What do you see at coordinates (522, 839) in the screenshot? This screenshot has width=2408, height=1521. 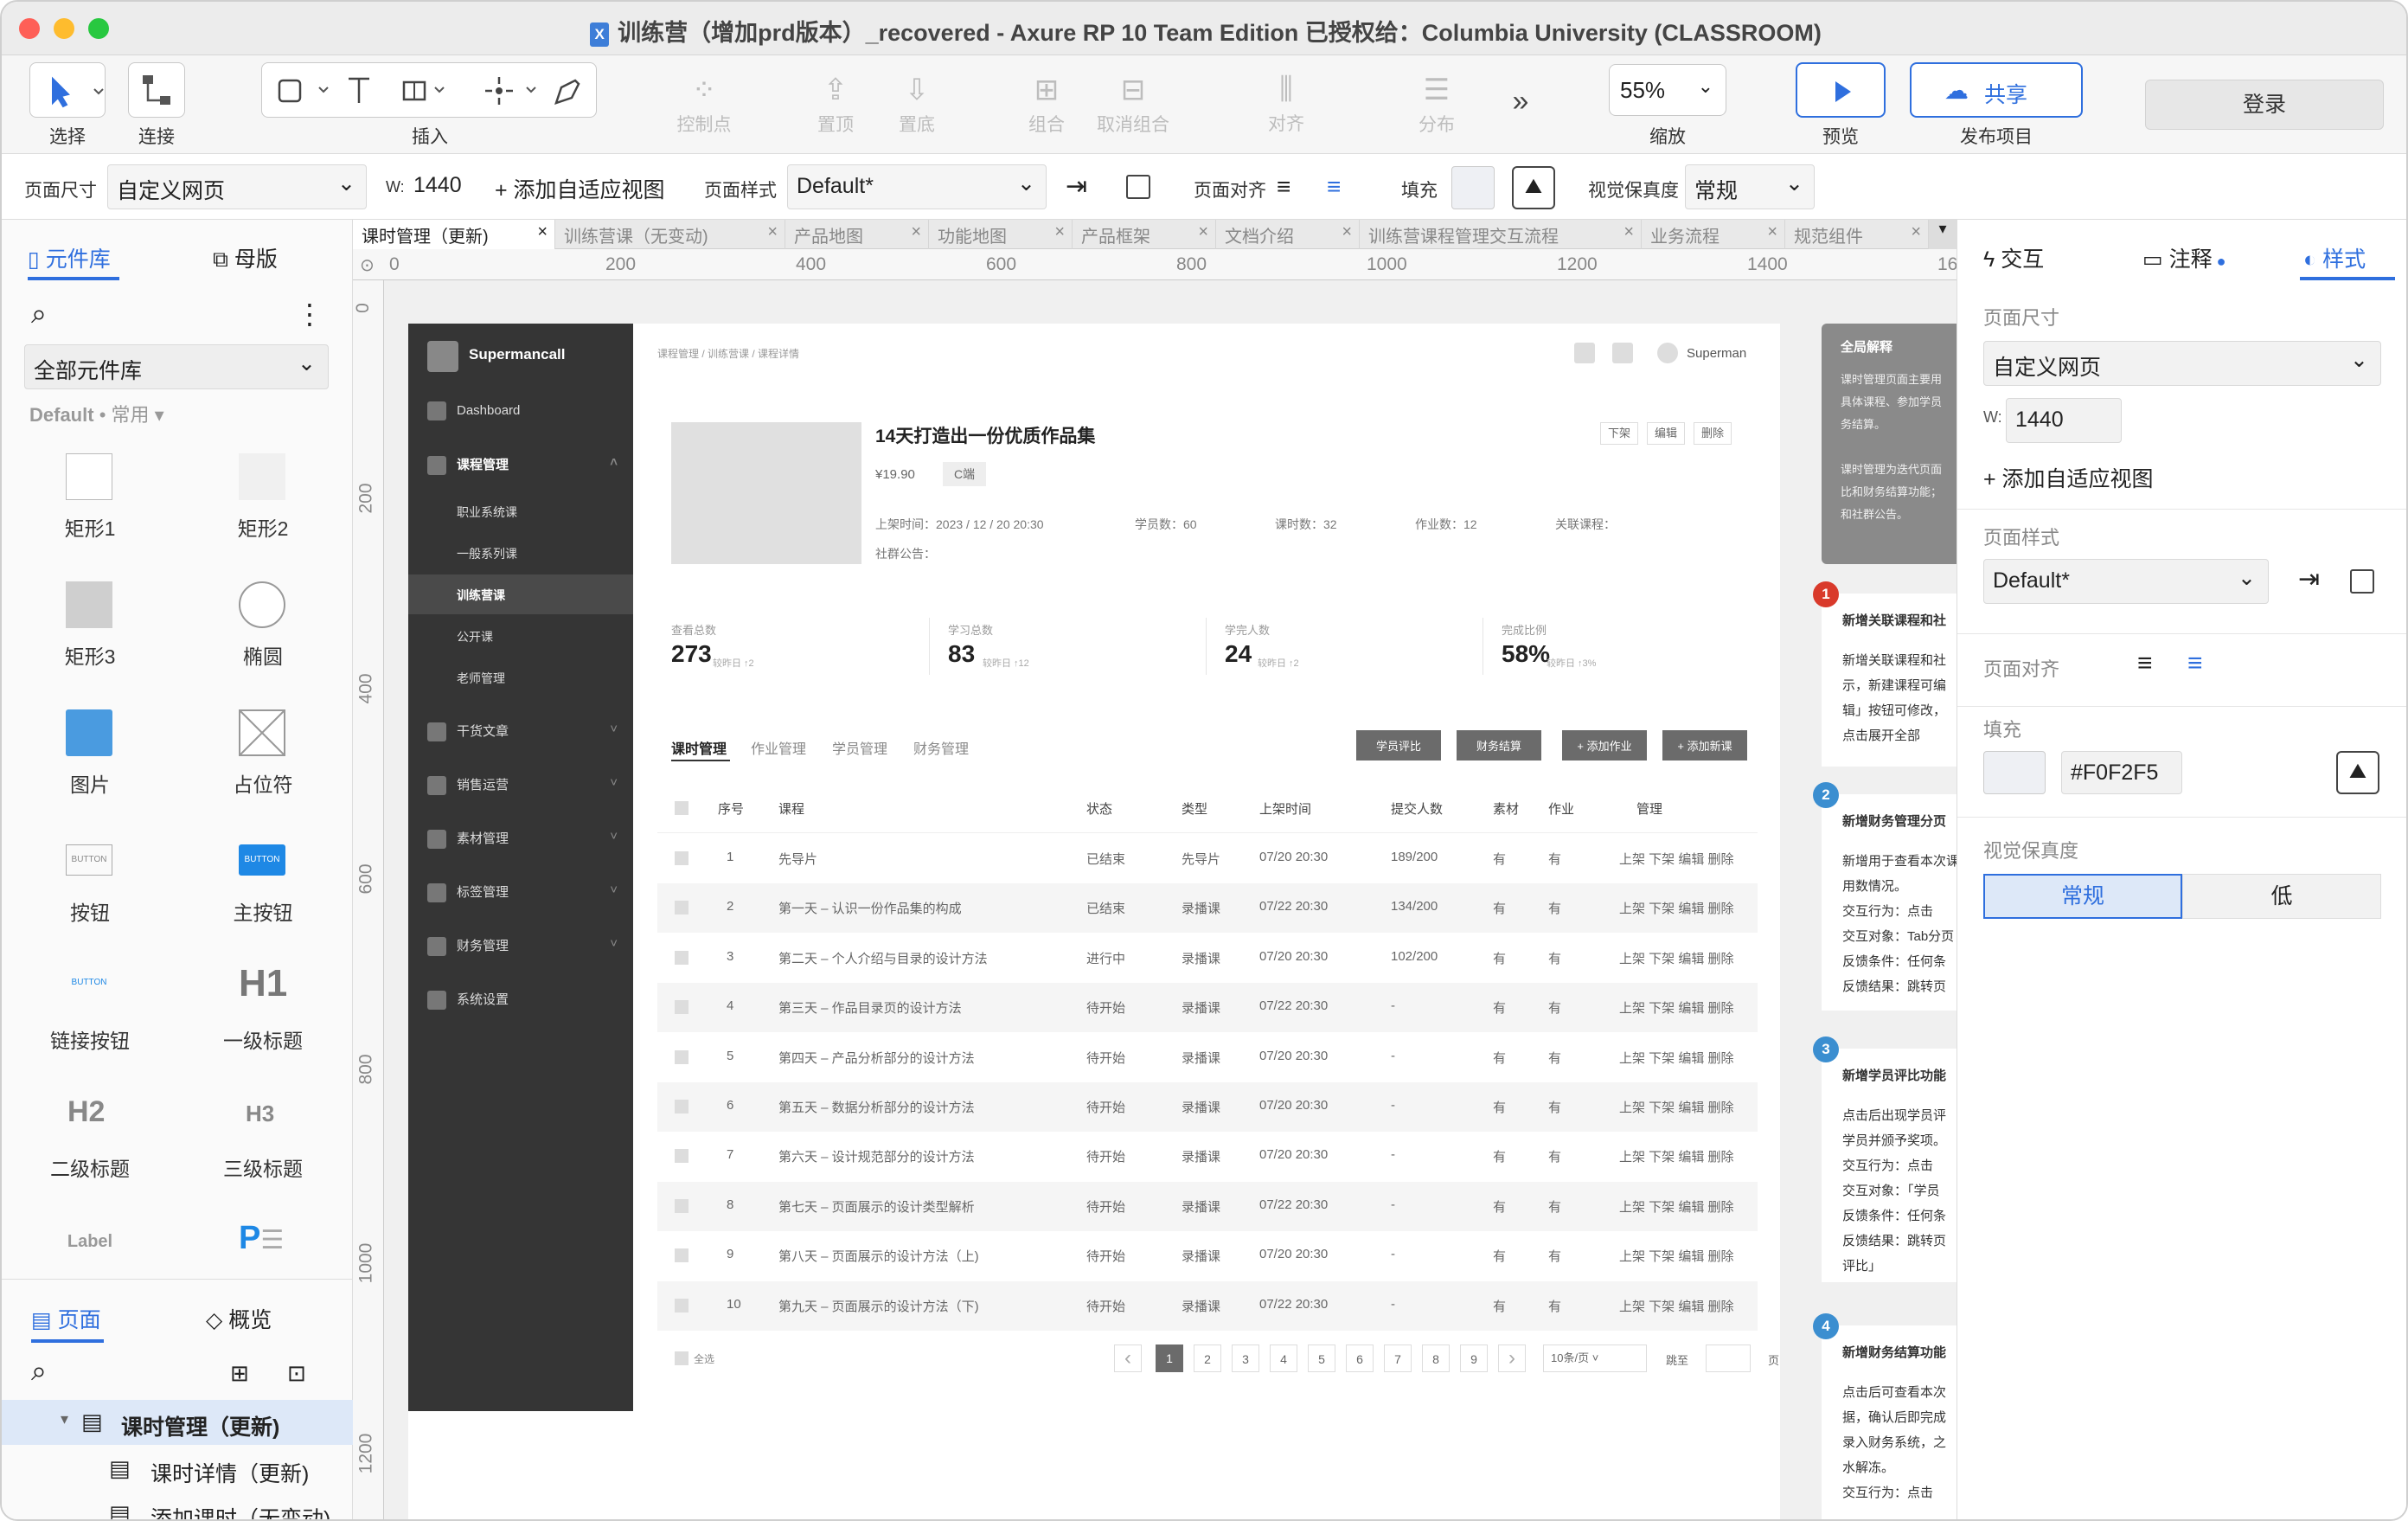 I see `menu-item: 素材管理 ˅` at bounding box center [522, 839].